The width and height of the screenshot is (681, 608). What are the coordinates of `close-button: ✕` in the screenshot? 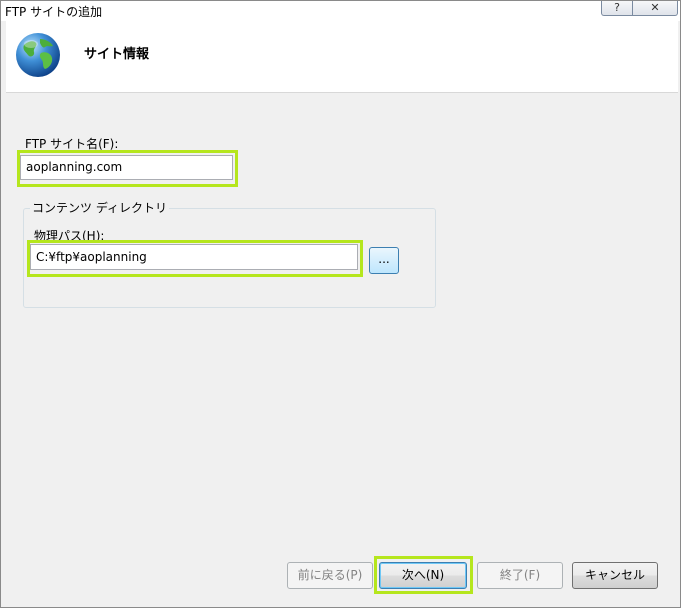 It's located at (655, 8).